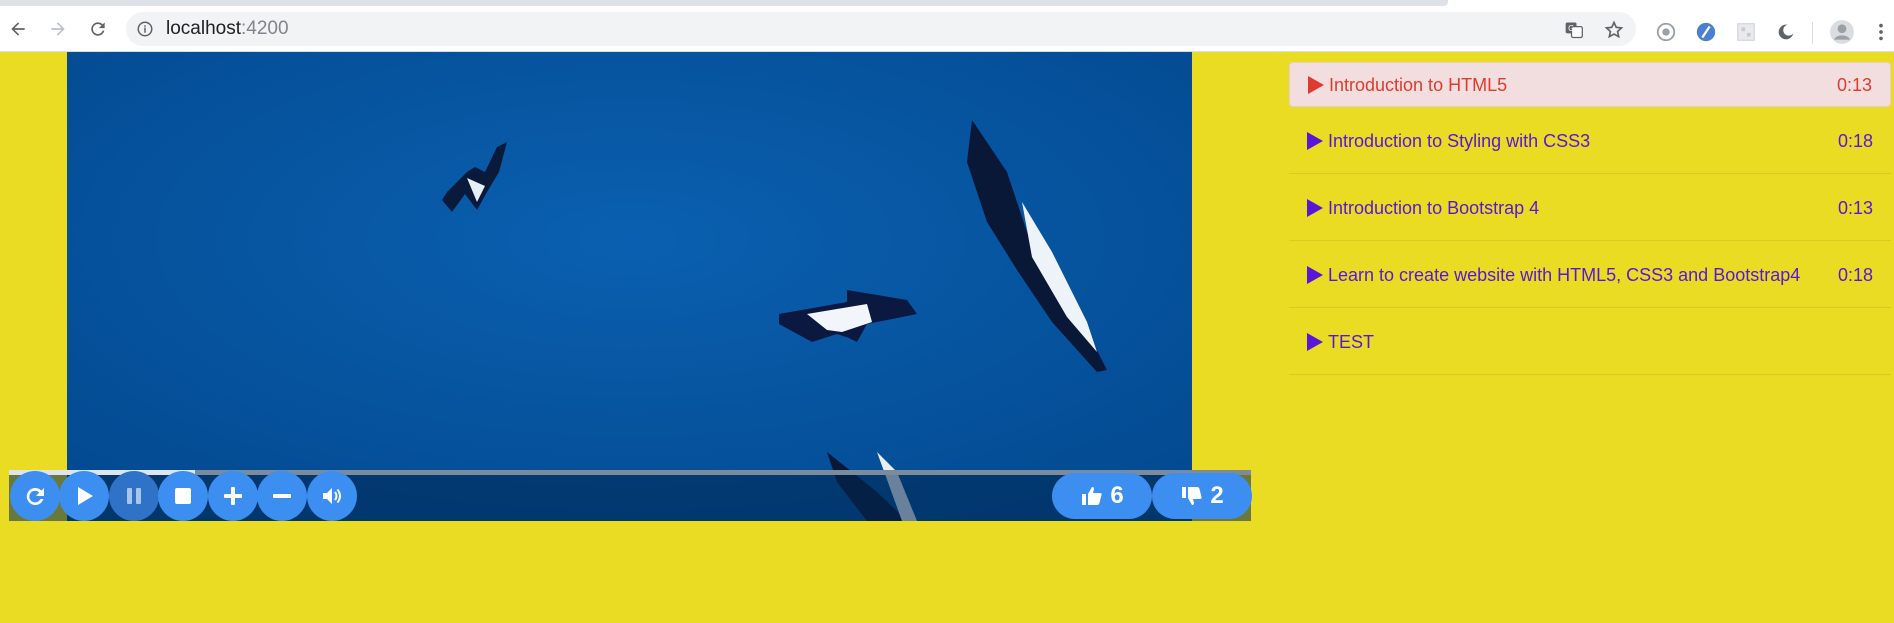 This screenshot has width=1894, height=623. Describe the element at coordinates (1590, 84) in the screenshot. I see `playlist-item: Introduction to HTML5 0:13` at that location.